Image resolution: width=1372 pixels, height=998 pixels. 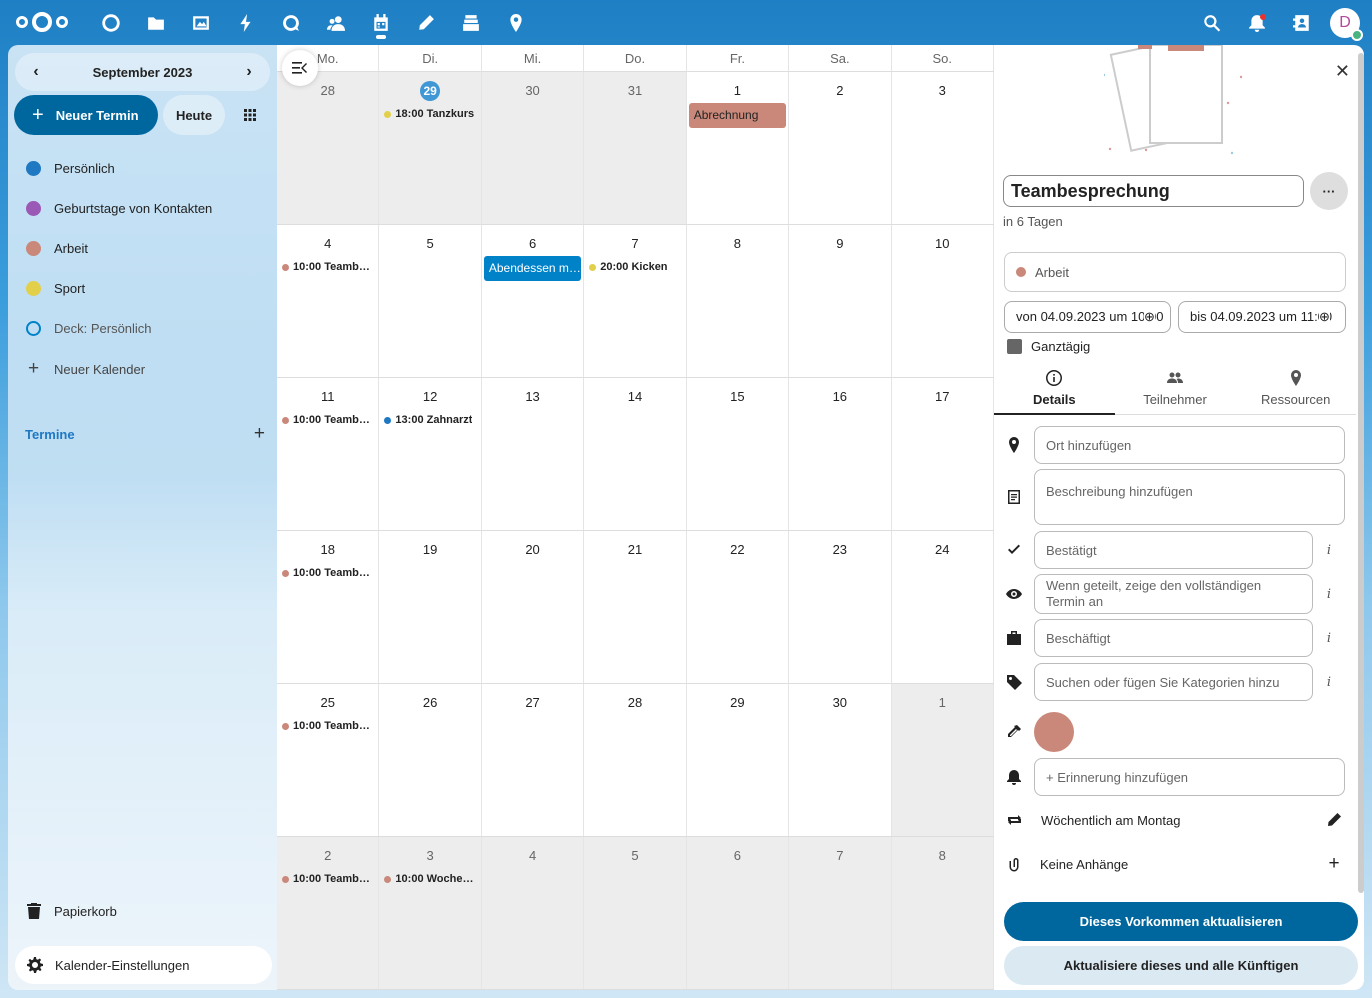 What do you see at coordinates (430, 148) in the screenshot?
I see `day-cell: 29 18:00 Tanzkurs` at bounding box center [430, 148].